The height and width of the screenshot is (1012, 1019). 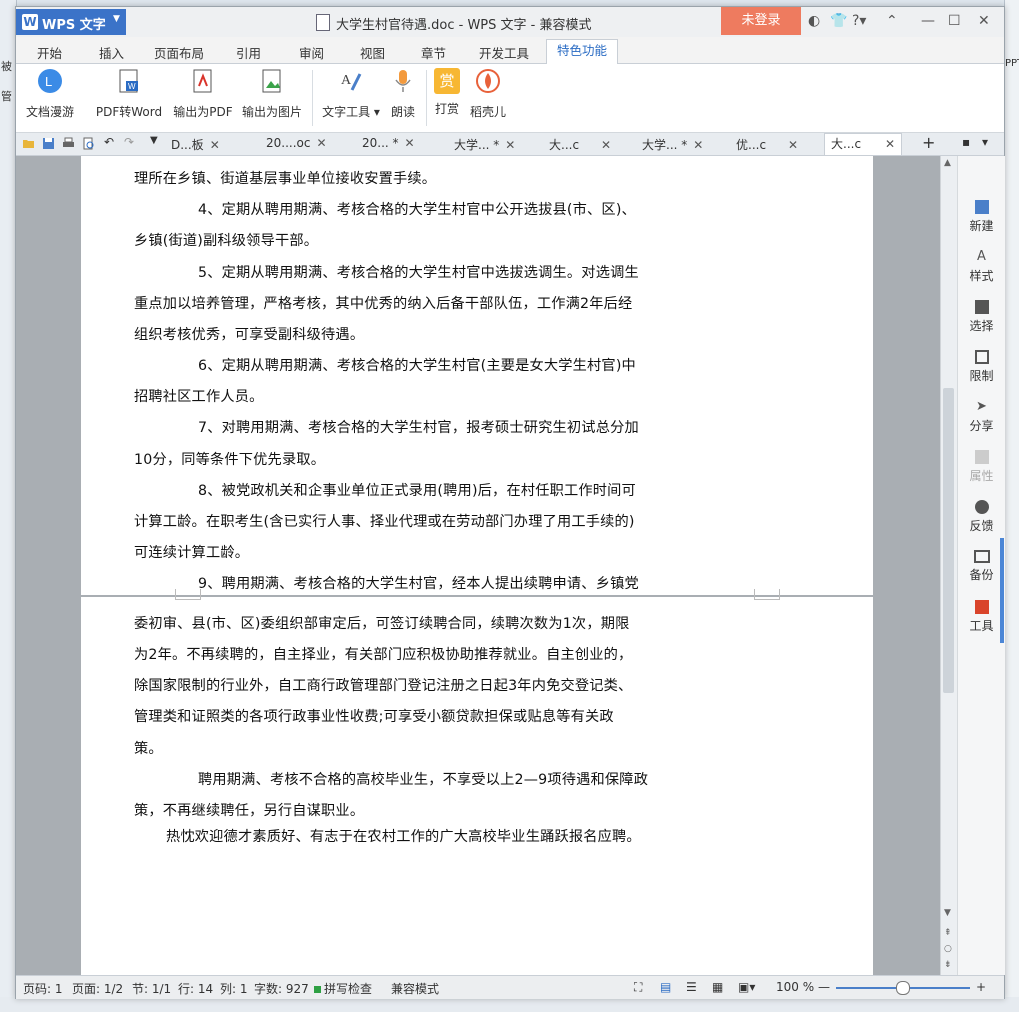 I want to click on panel-backup-button: 备份, so click(x=981, y=566).